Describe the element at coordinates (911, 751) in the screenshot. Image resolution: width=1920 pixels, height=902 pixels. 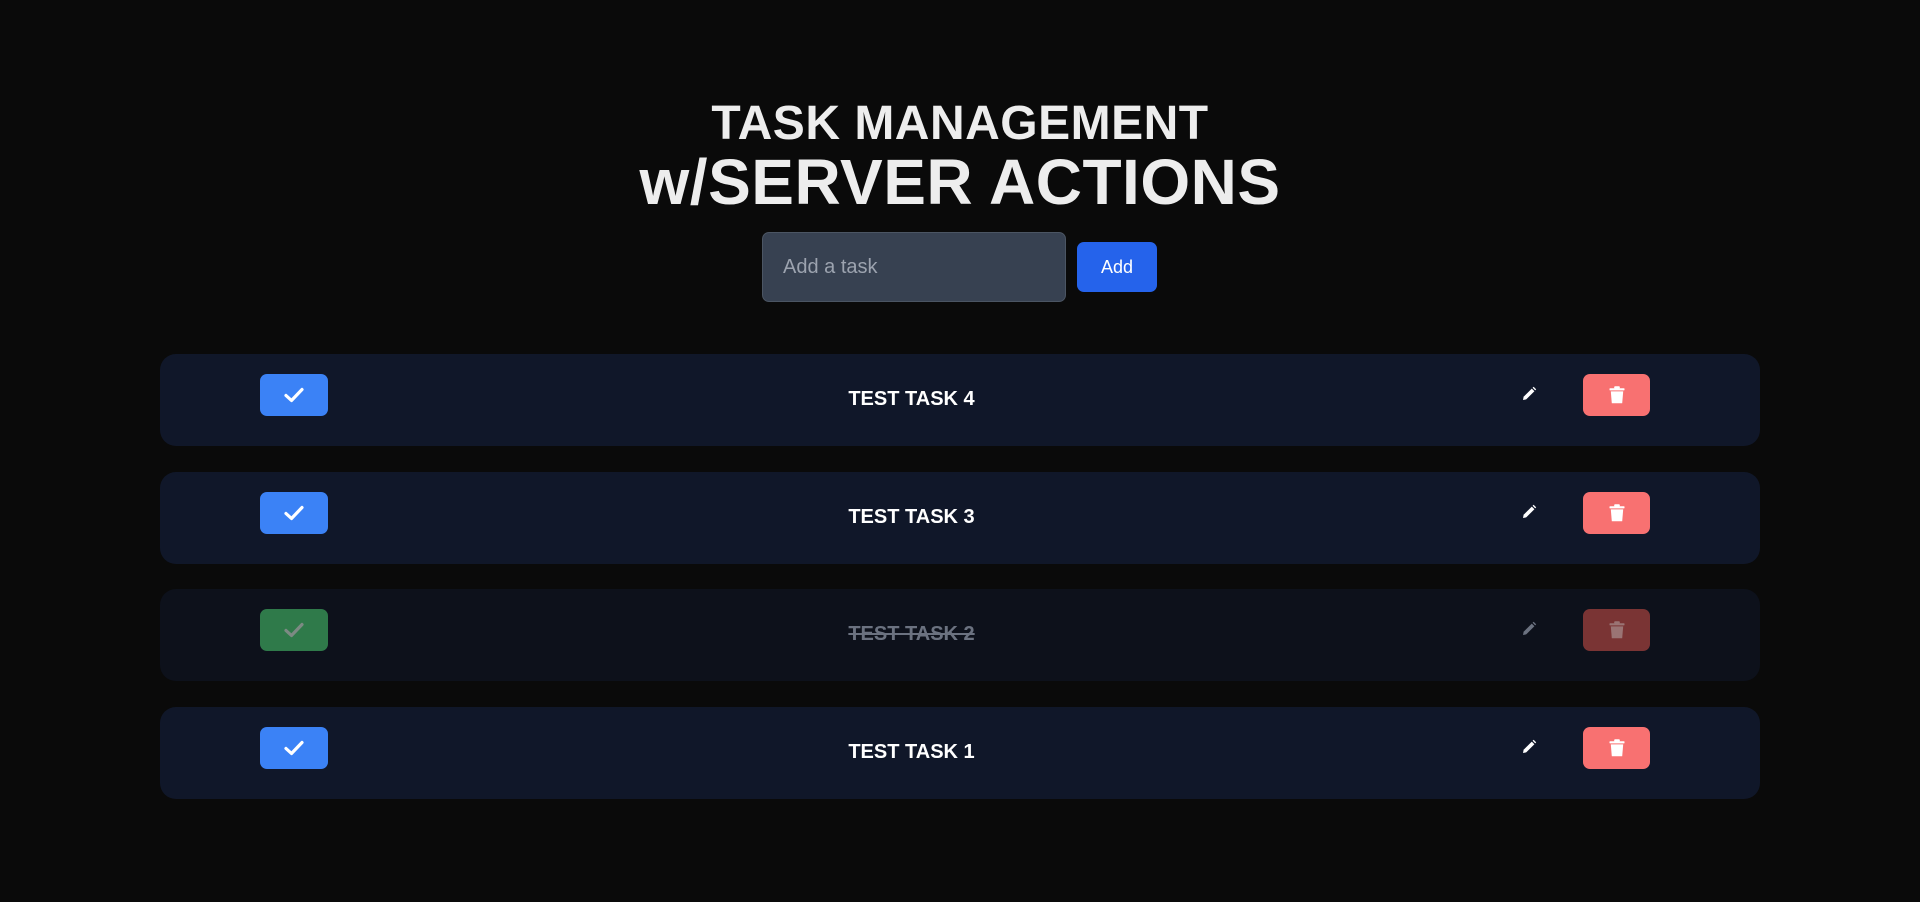
I see `task-label: TEST TASK 1` at that location.